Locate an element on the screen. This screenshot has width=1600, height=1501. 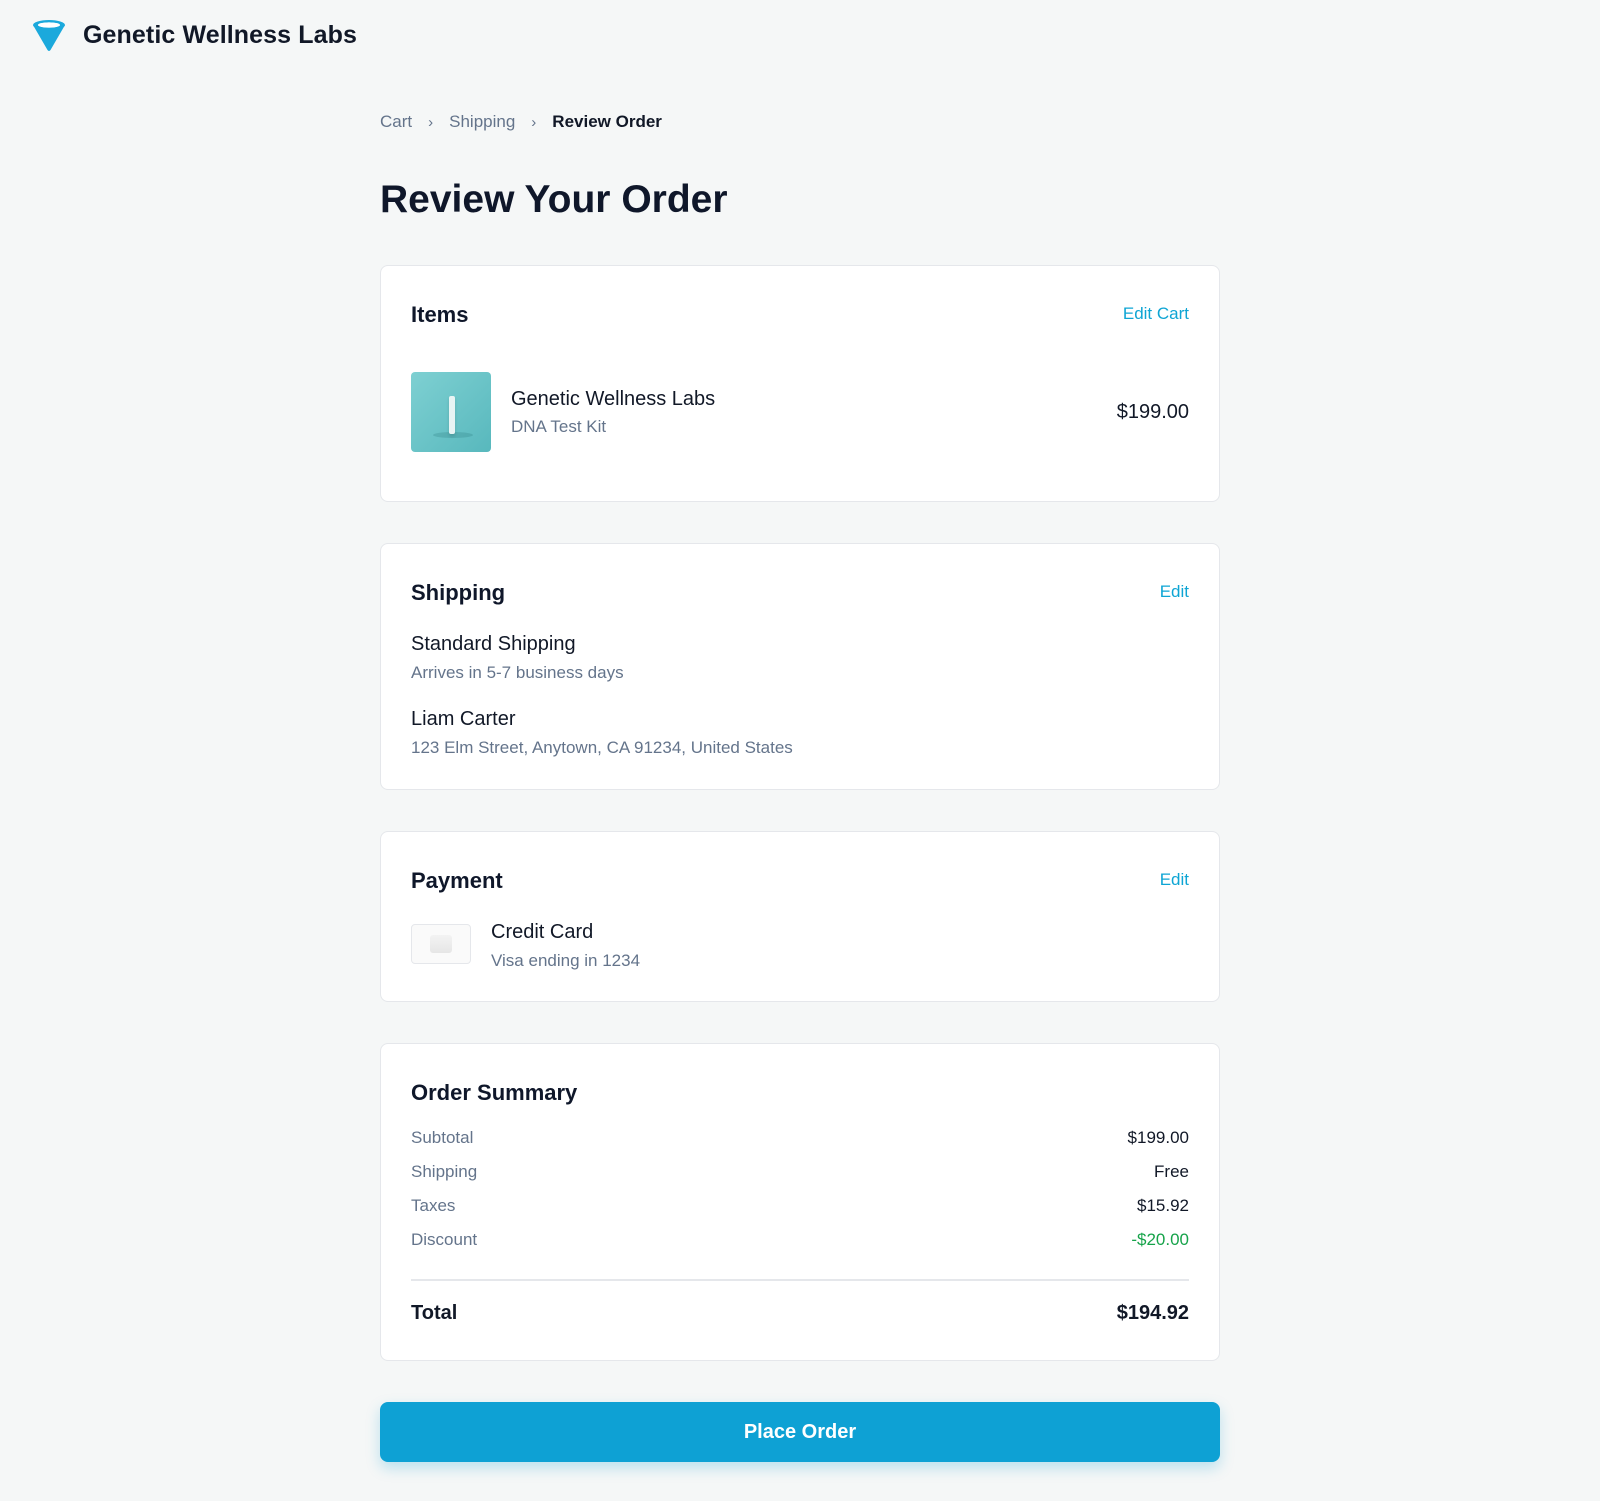
product-name: Genetic Wellness Labs is located at coordinates (613, 399).